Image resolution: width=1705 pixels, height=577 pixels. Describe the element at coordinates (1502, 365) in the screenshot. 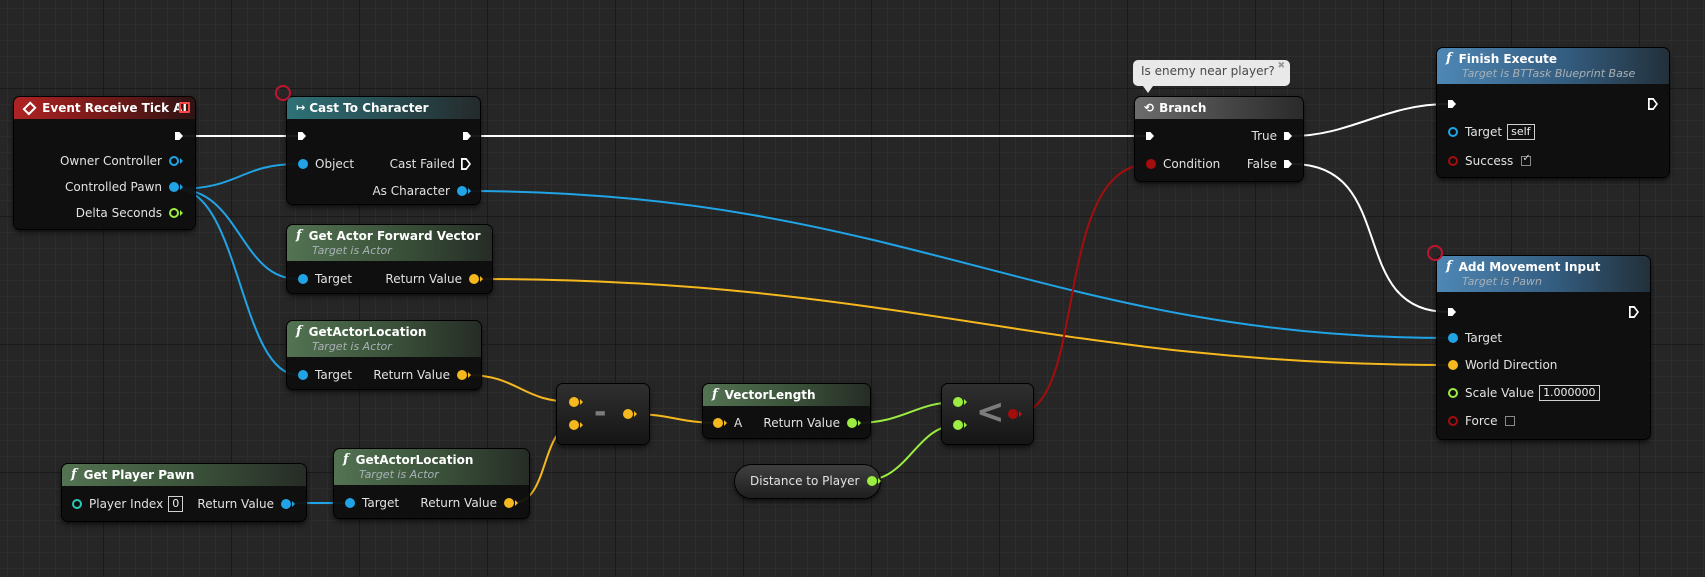

I see `pin-world-direction: World Direction` at that location.